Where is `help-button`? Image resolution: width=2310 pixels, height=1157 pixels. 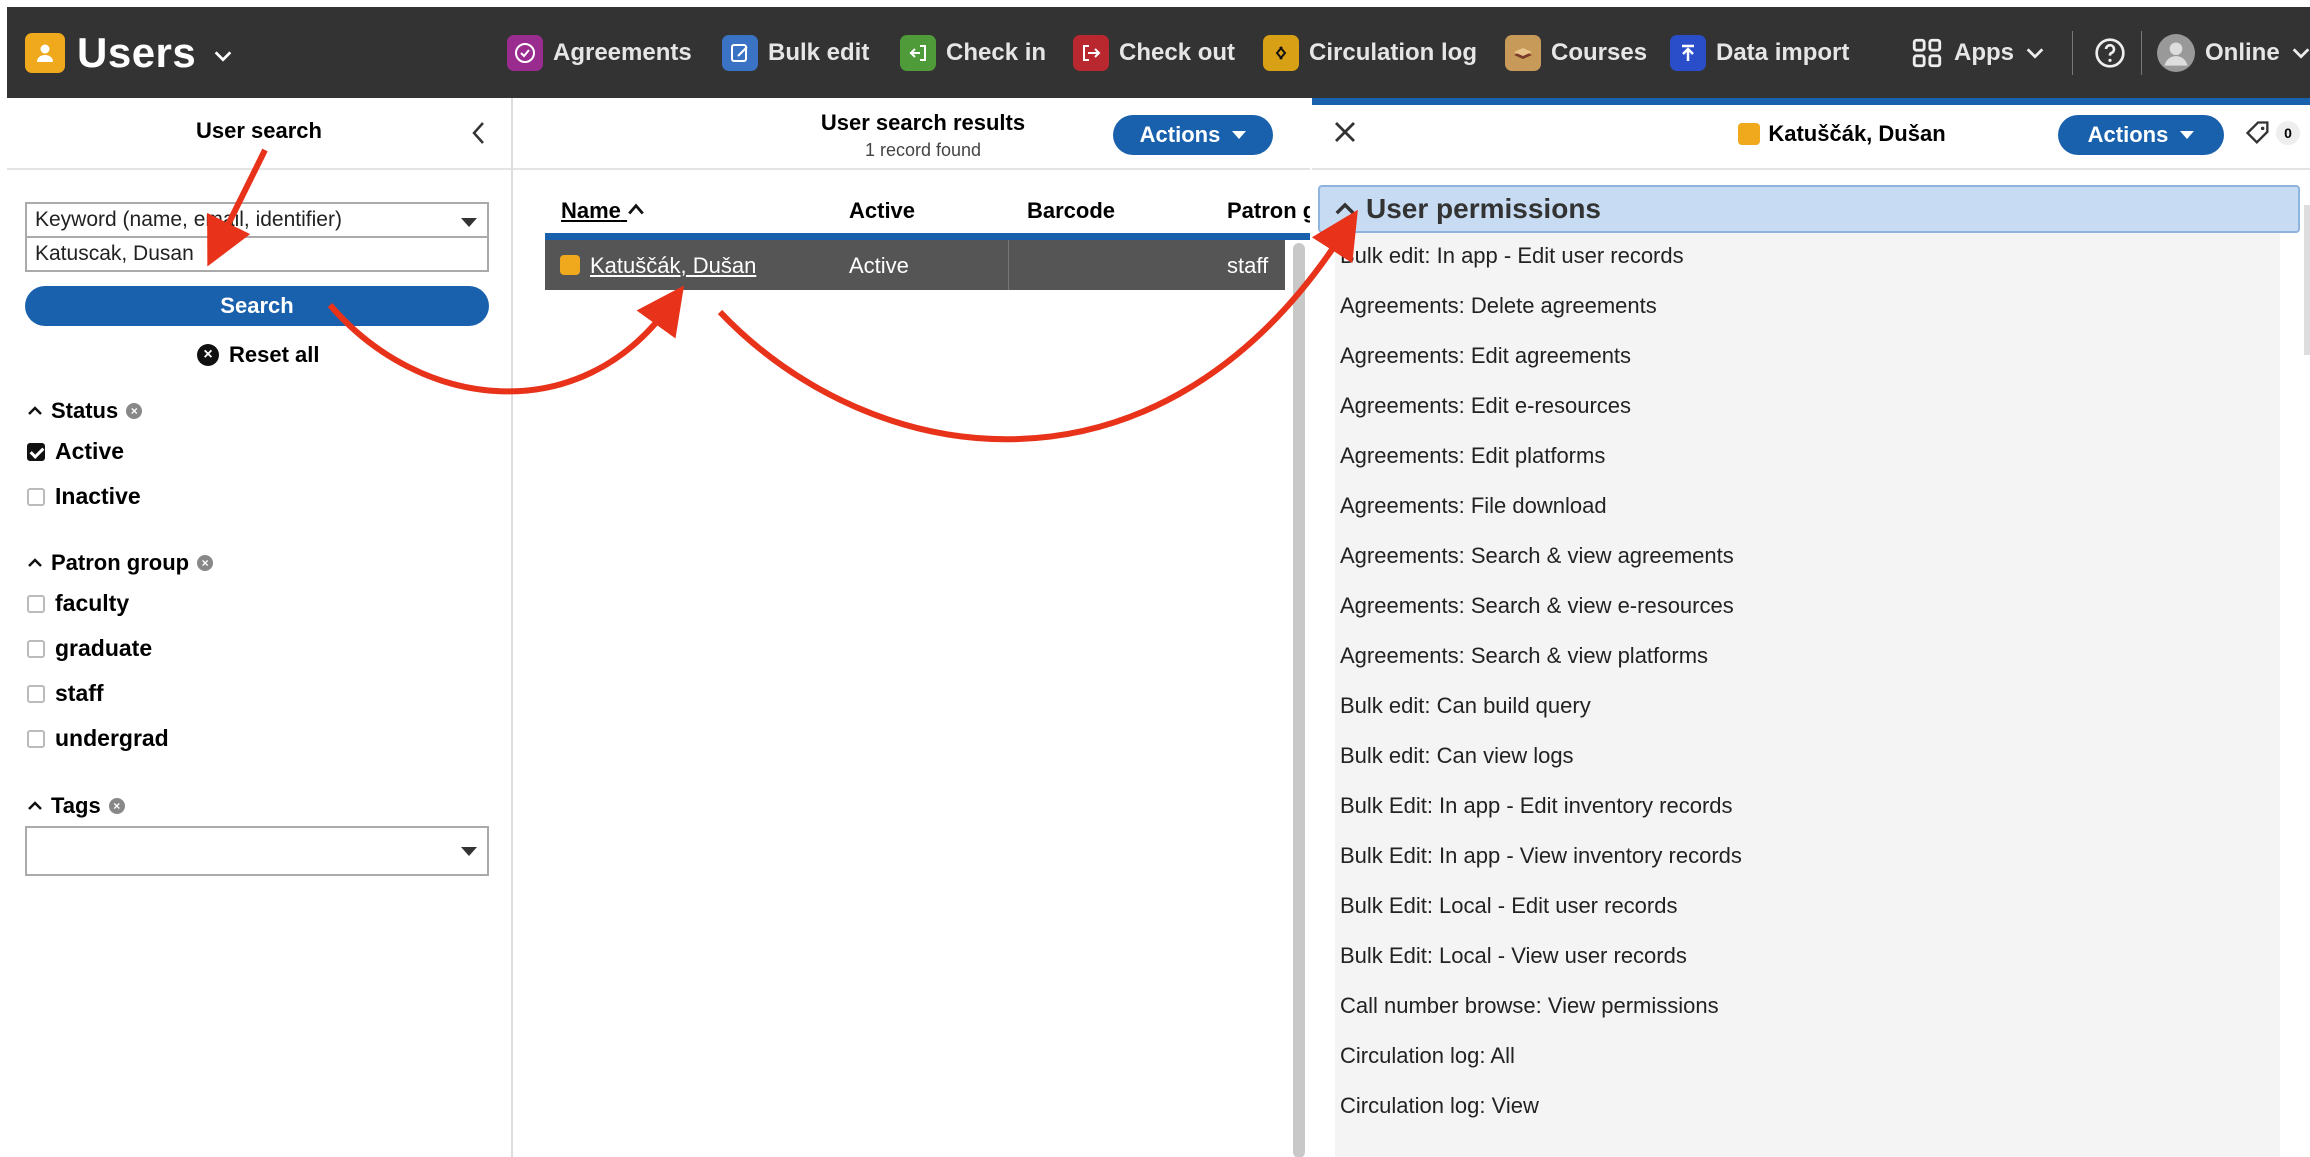 help-button is located at coordinates (2110, 53).